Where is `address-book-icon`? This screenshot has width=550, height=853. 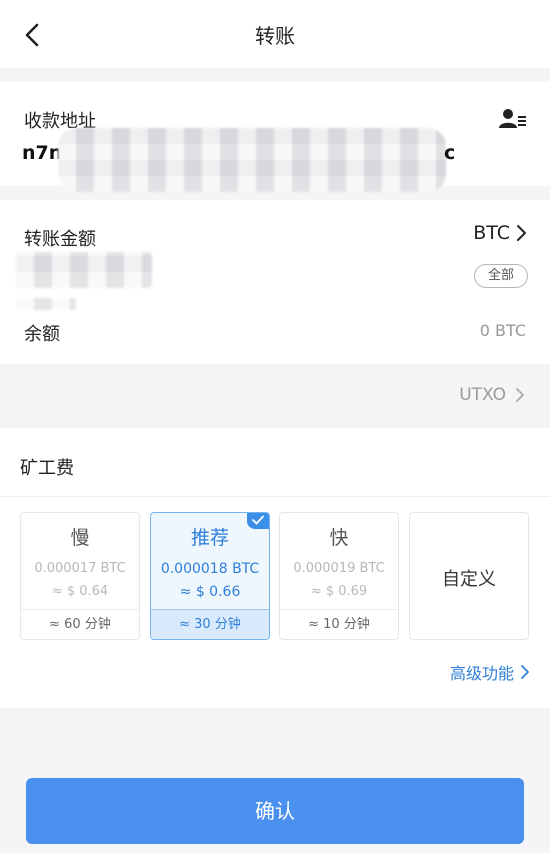
address-book-icon is located at coordinates (513, 119).